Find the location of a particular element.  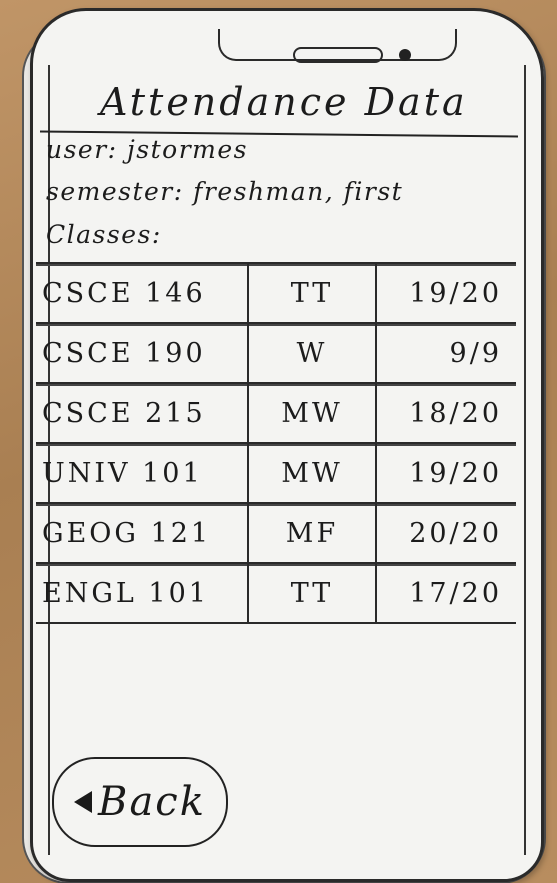

table-row: CSCE 215 MW 18/20 is located at coordinates (276, 412).